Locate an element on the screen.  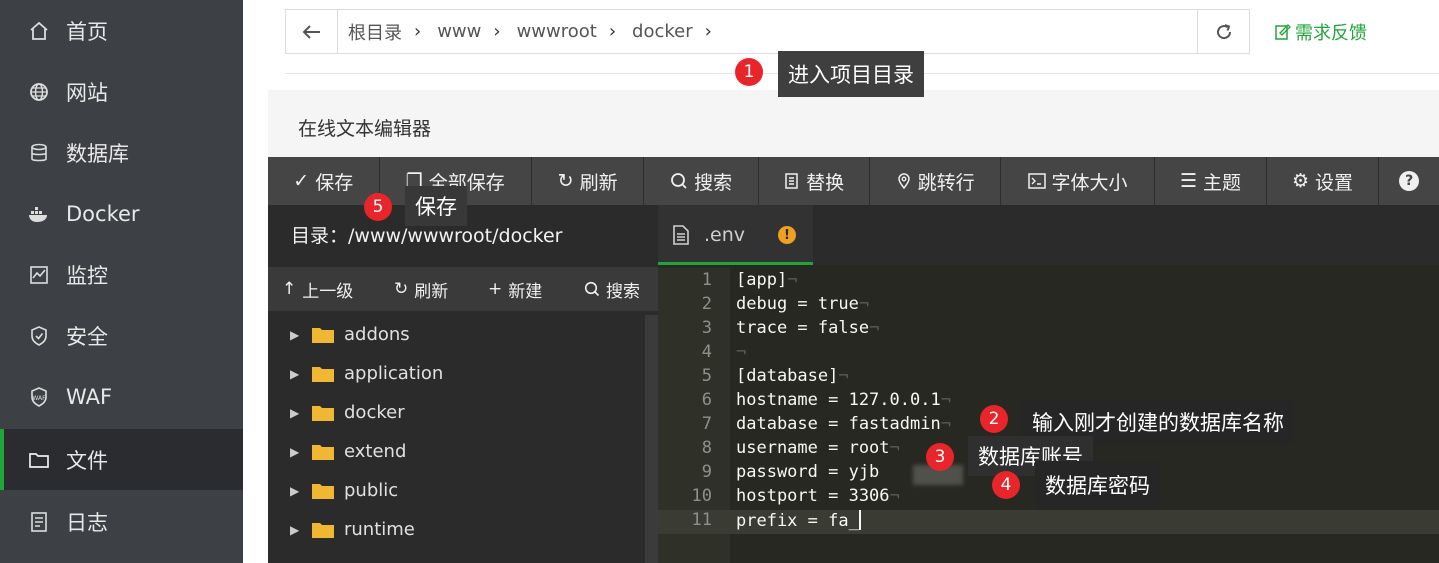
code-text: trace = false is located at coordinates (803, 328).